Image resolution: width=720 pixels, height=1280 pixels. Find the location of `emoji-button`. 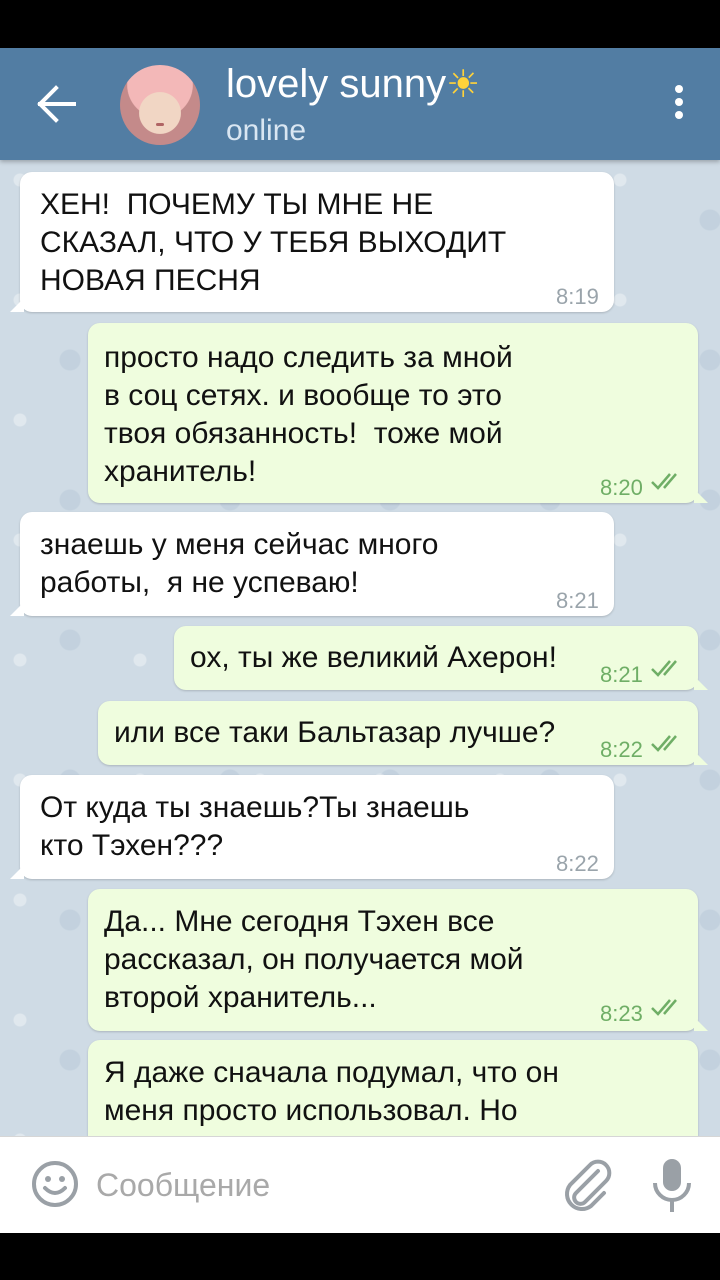

emoji-button is located at coordinates (55, 1184).